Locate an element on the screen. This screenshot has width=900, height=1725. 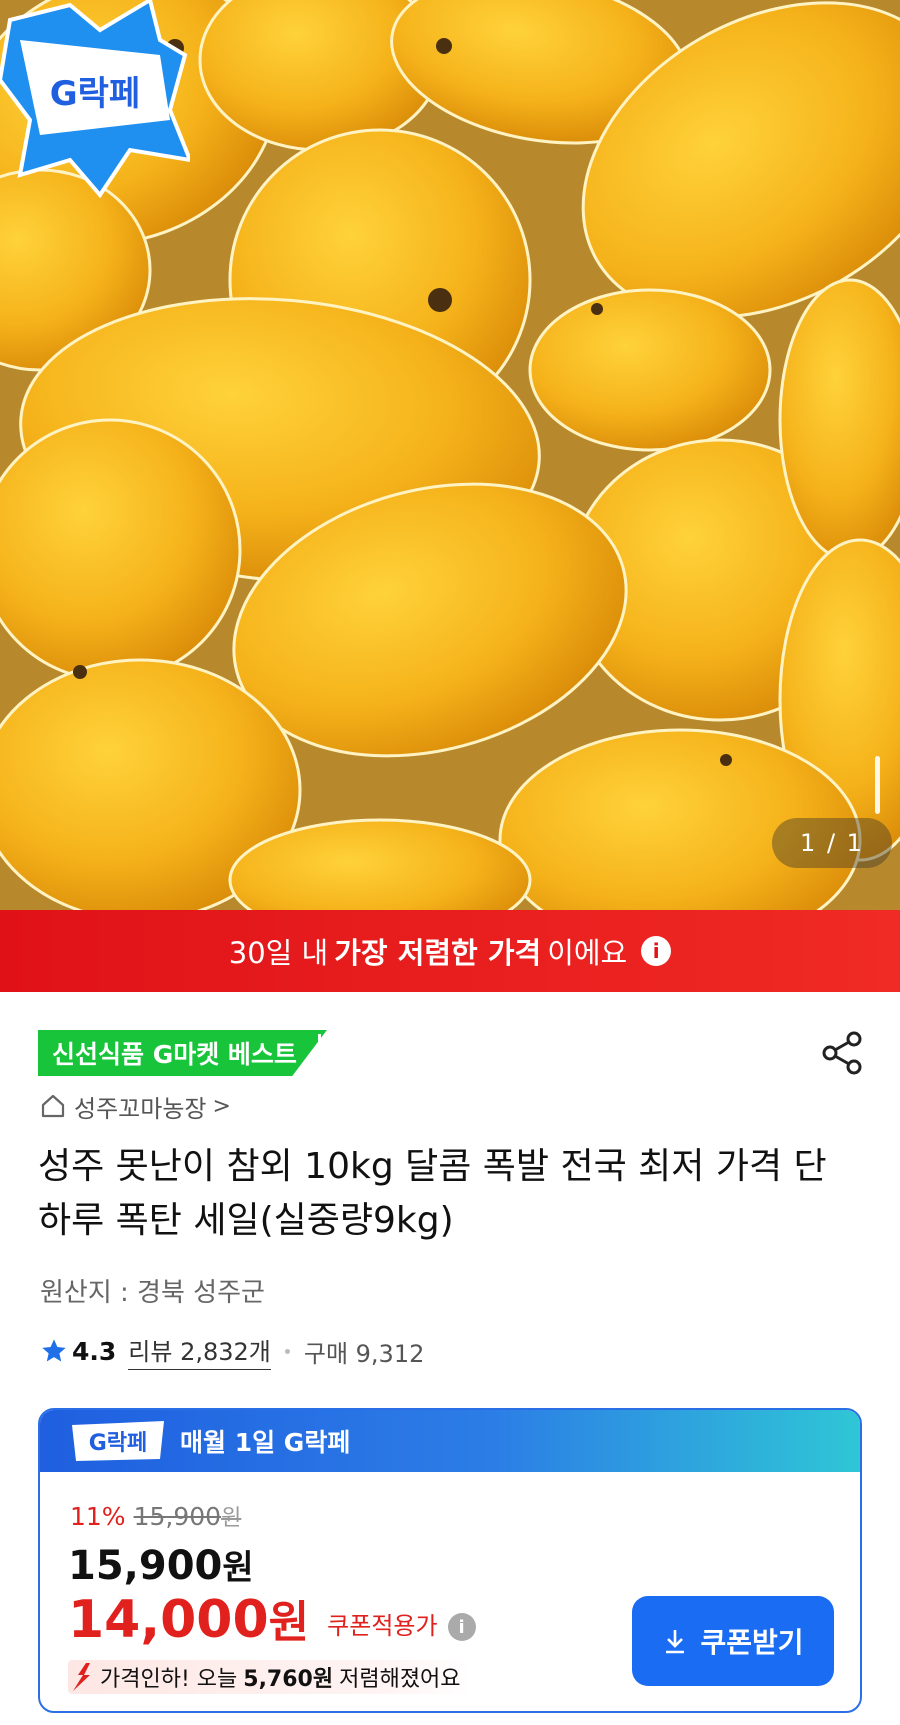
glakpe-badge-text: G락페 is located at coordinates (95, 94).